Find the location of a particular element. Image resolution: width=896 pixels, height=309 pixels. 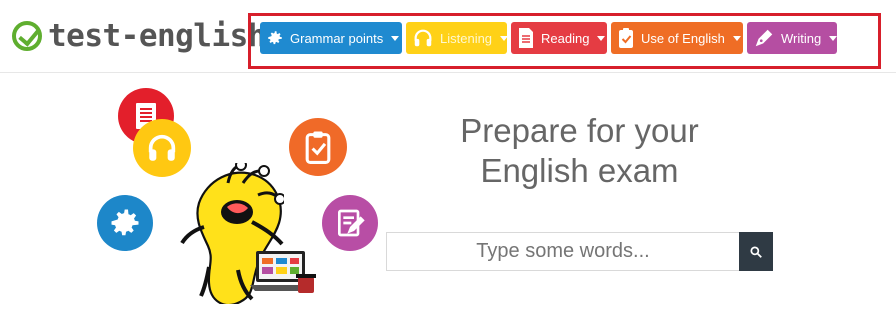

clipboard-icon is located at coordinates (626, 38).